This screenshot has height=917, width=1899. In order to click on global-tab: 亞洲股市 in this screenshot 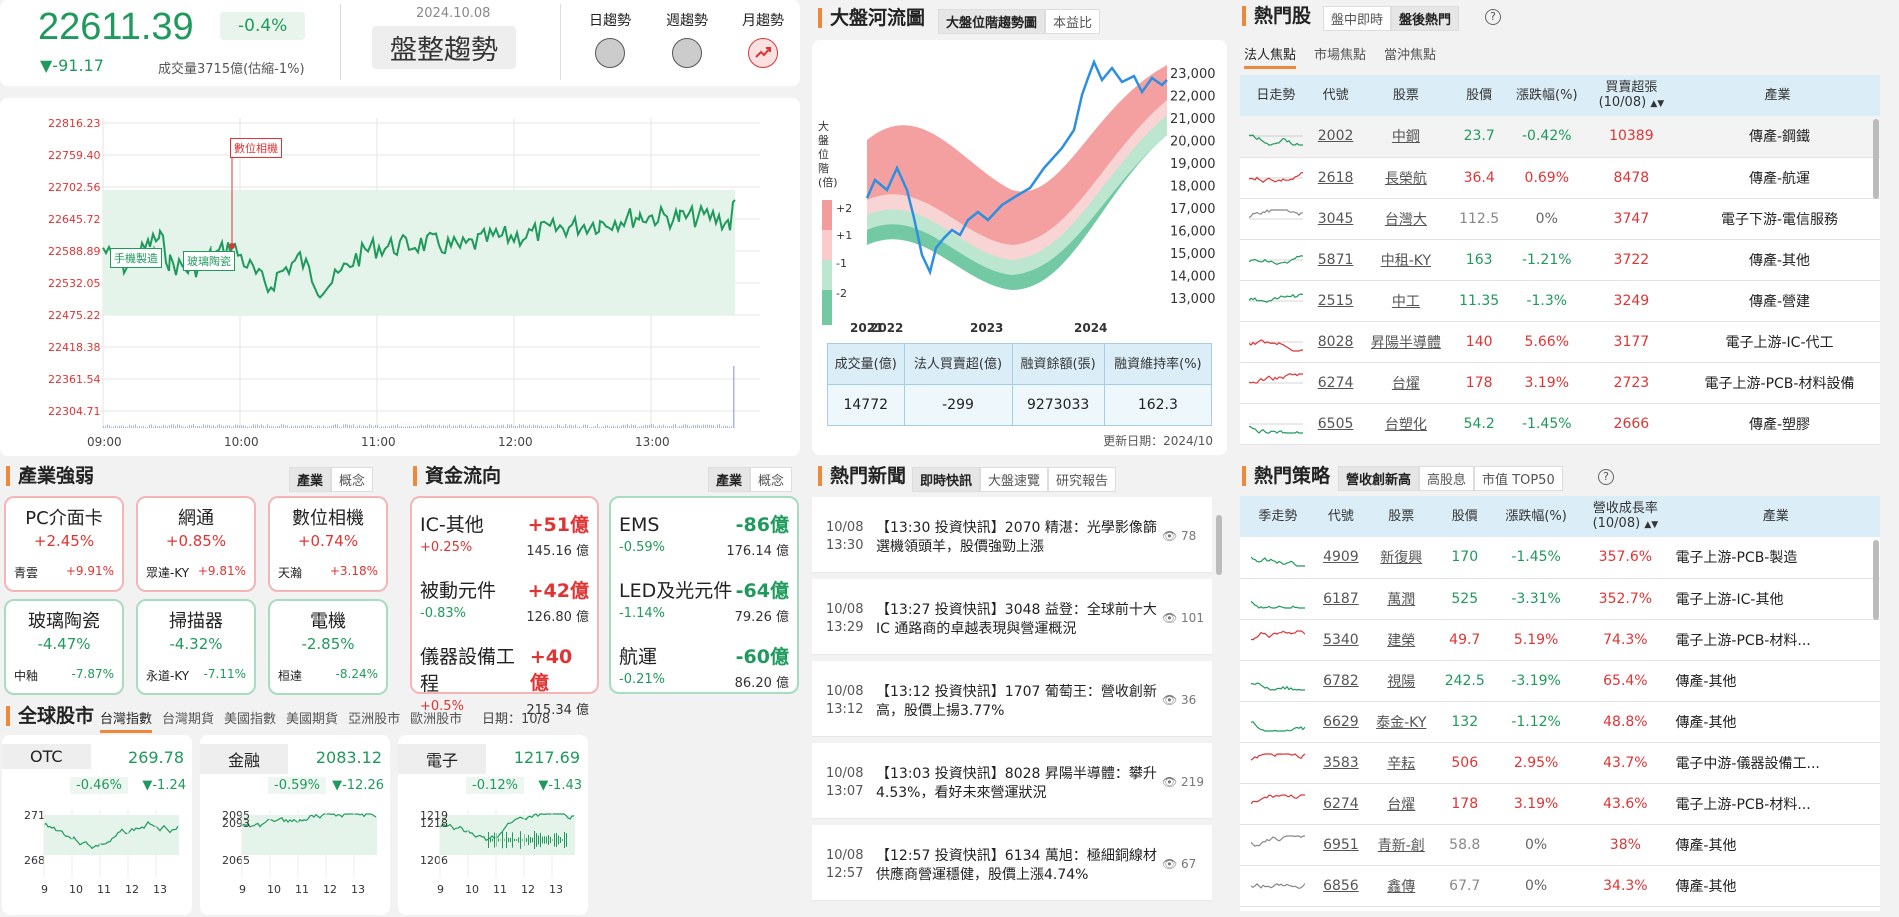, I will do `click(374, 720)`.